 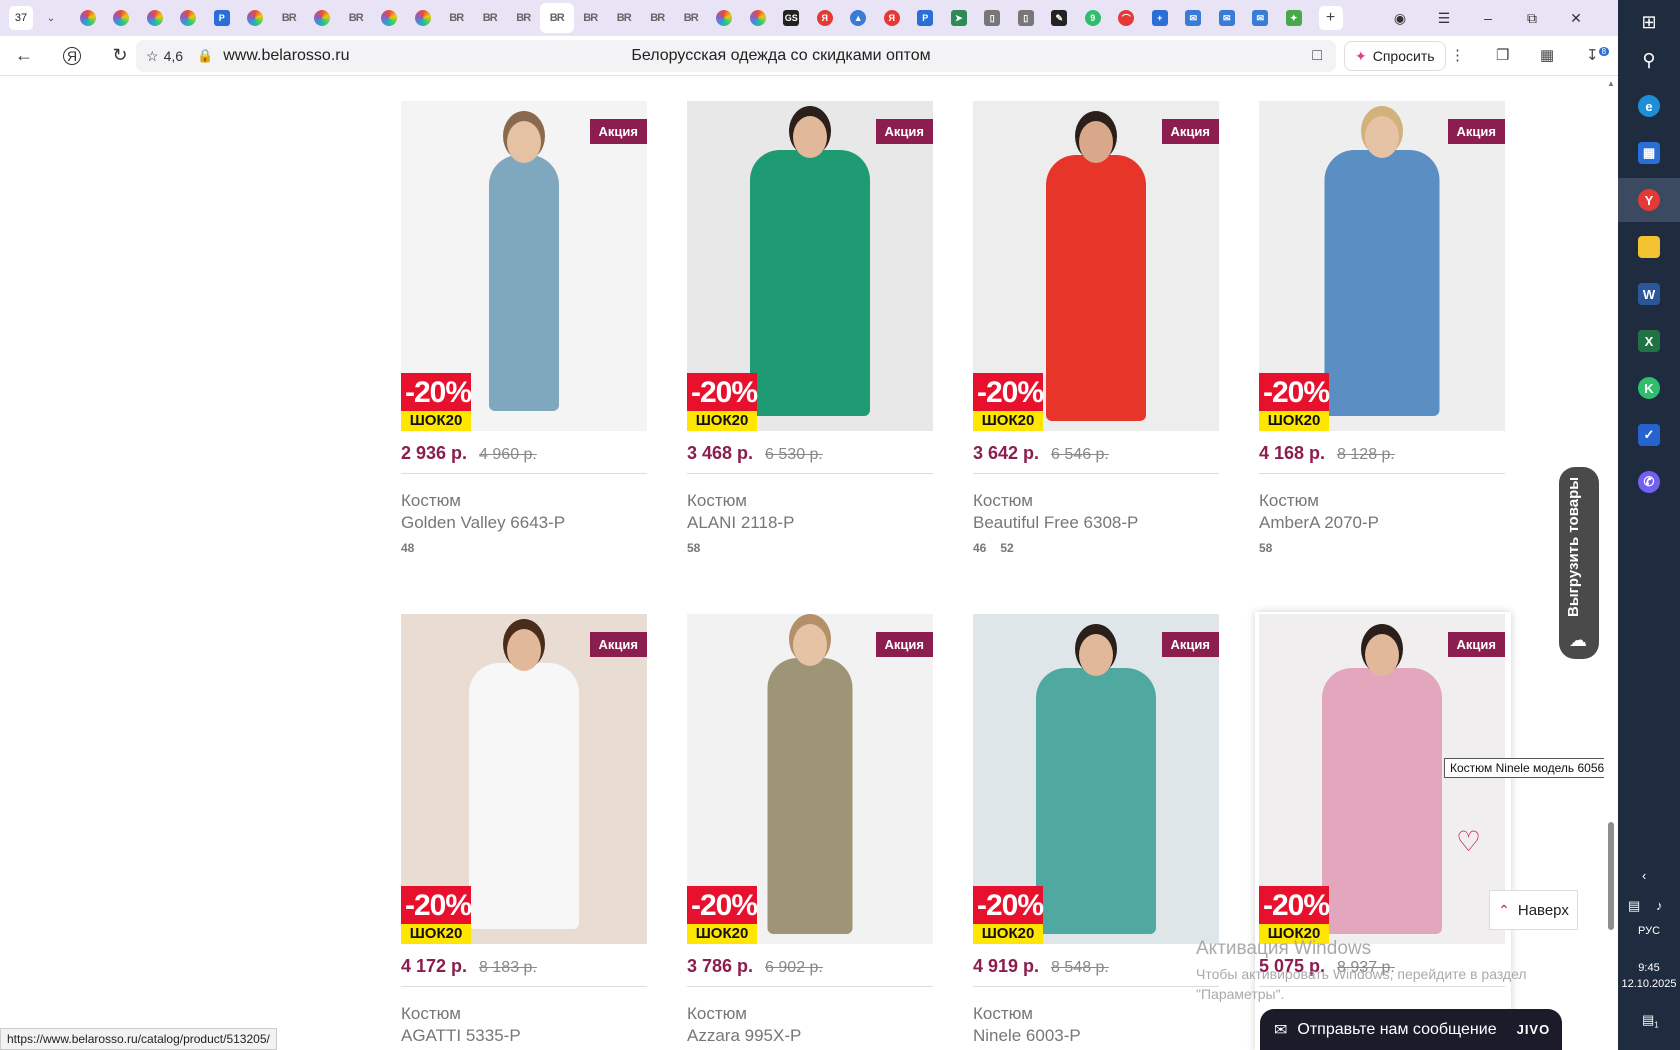 What do you see at coordinates (524, 1036) in the screenshot?
I see `product-name: AGATTI 5335-Р` at bounding box center [524, 1036].